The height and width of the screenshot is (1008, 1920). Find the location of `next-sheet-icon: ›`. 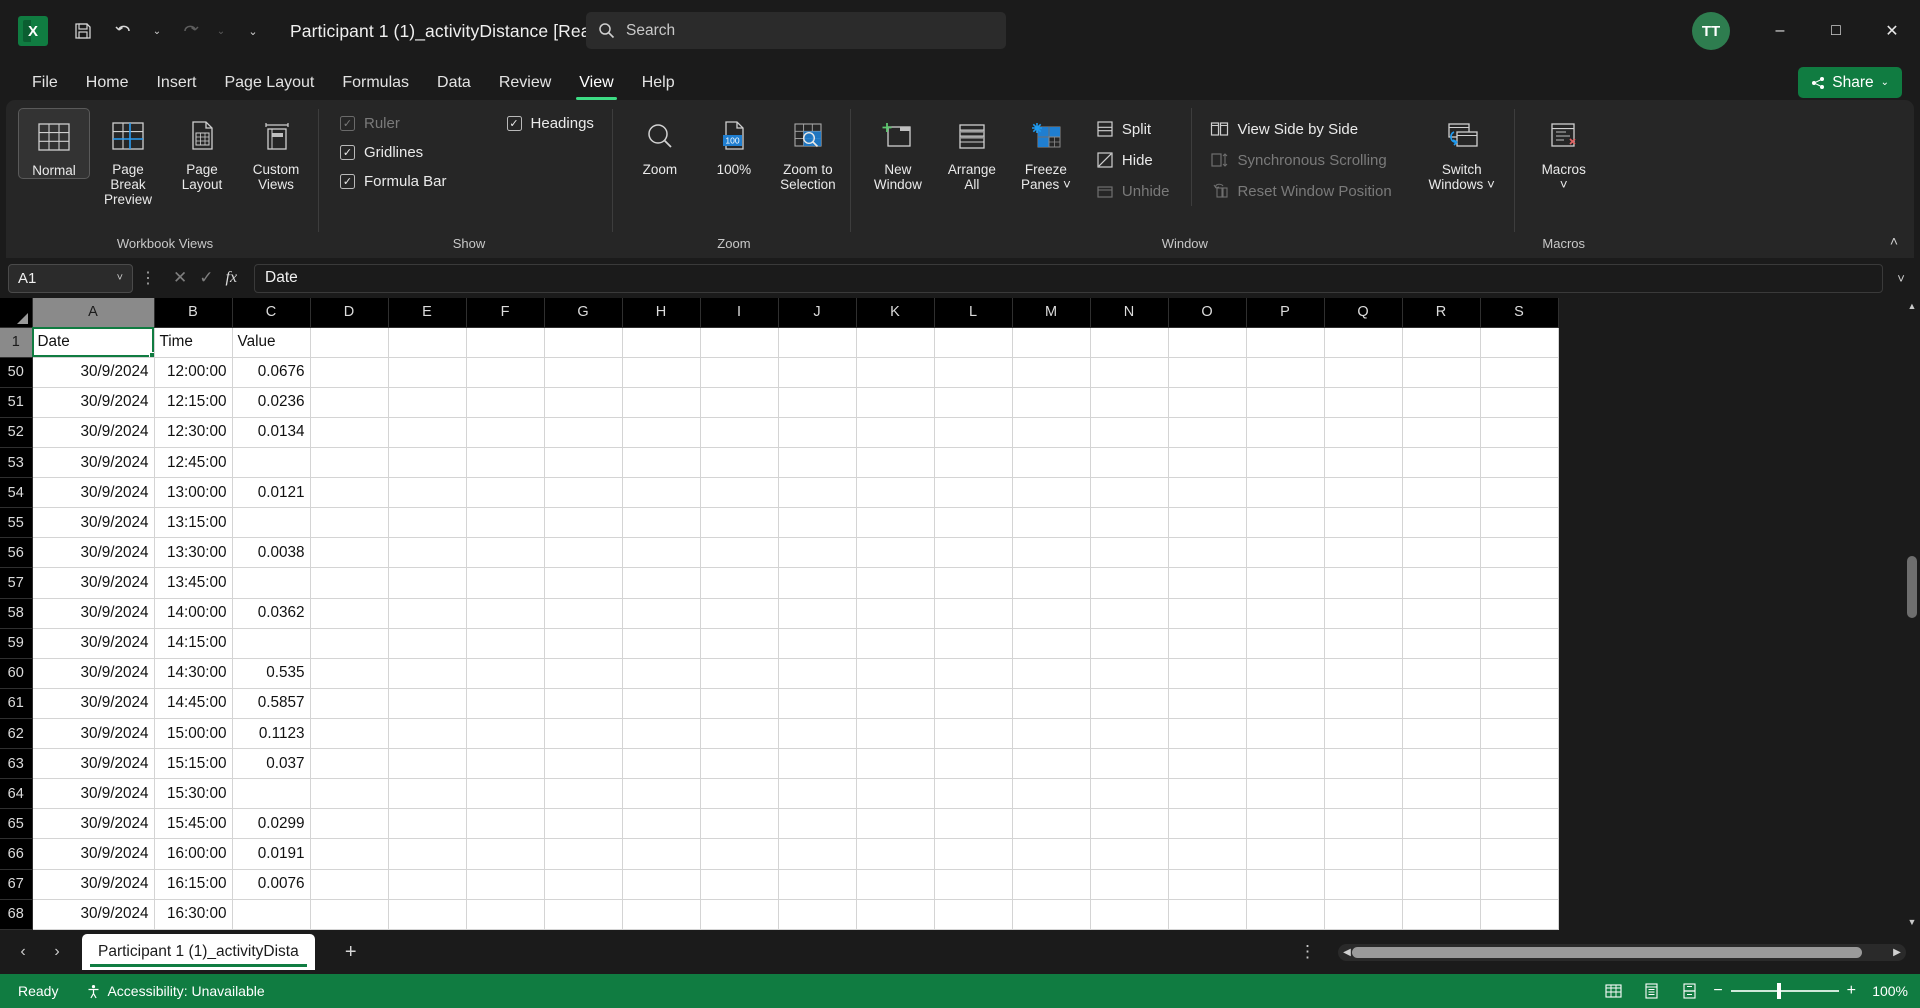

next-sheet-icon: › is located at coordinates (57, 952).